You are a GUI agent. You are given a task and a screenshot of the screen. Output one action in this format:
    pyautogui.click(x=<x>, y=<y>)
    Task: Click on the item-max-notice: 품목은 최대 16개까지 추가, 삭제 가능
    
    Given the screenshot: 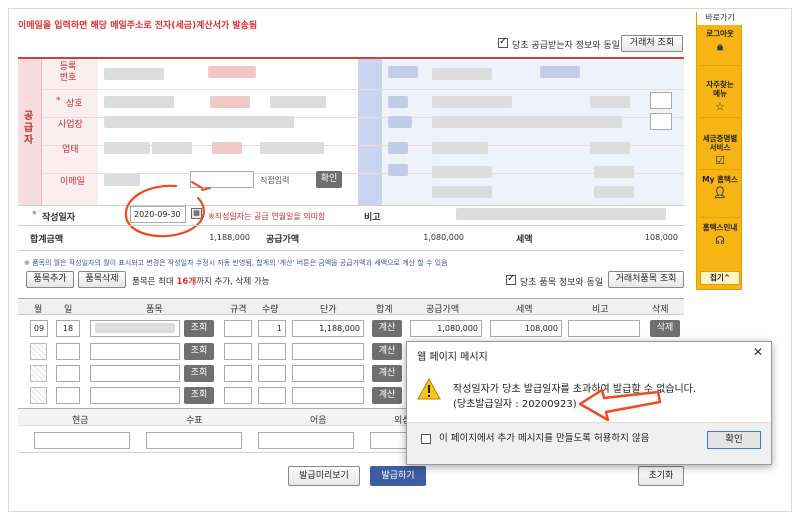 What is the action you would take?
    pyautogui.click(x=201, y=281)
    